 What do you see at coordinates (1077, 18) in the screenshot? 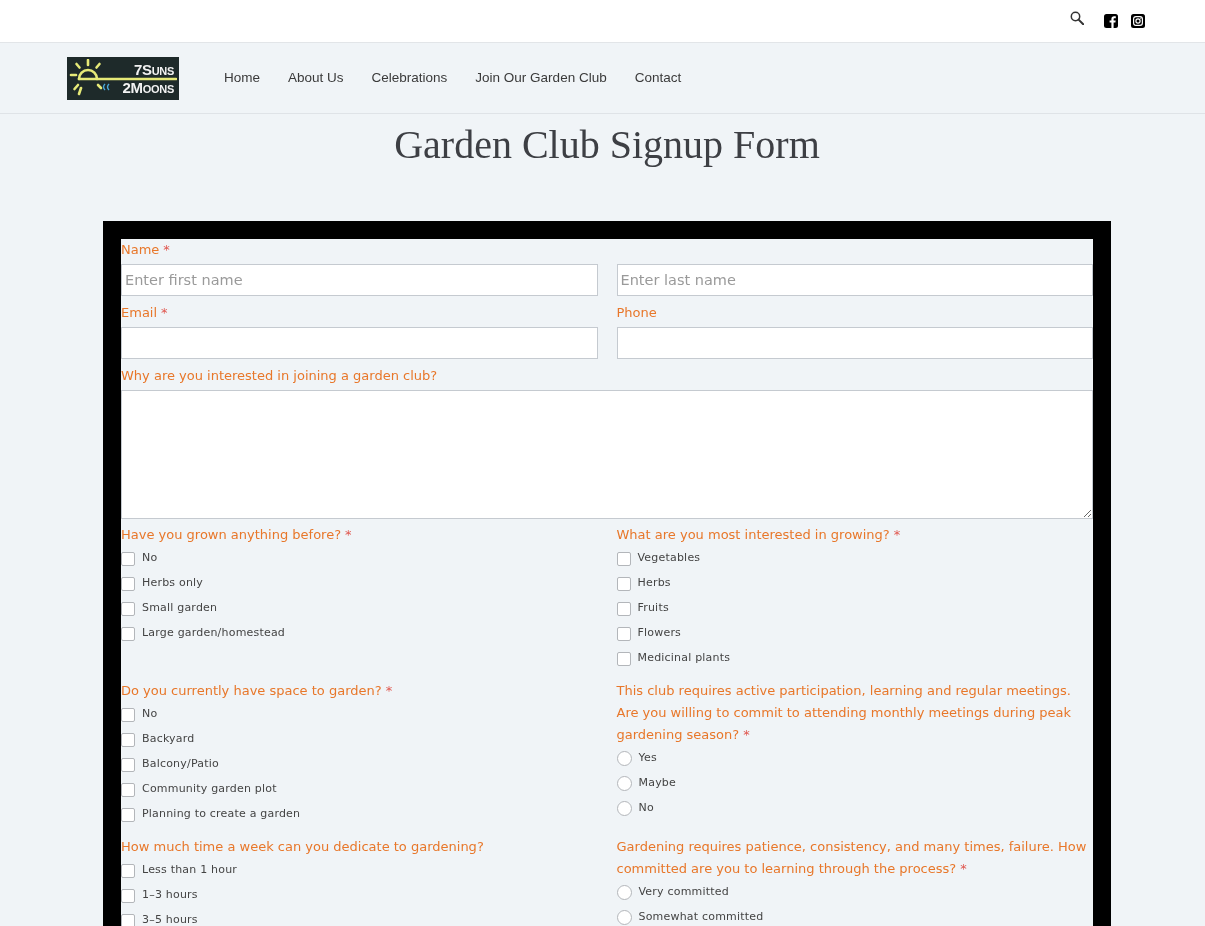
I see `search-icon` at bounding box center [1077, 18].